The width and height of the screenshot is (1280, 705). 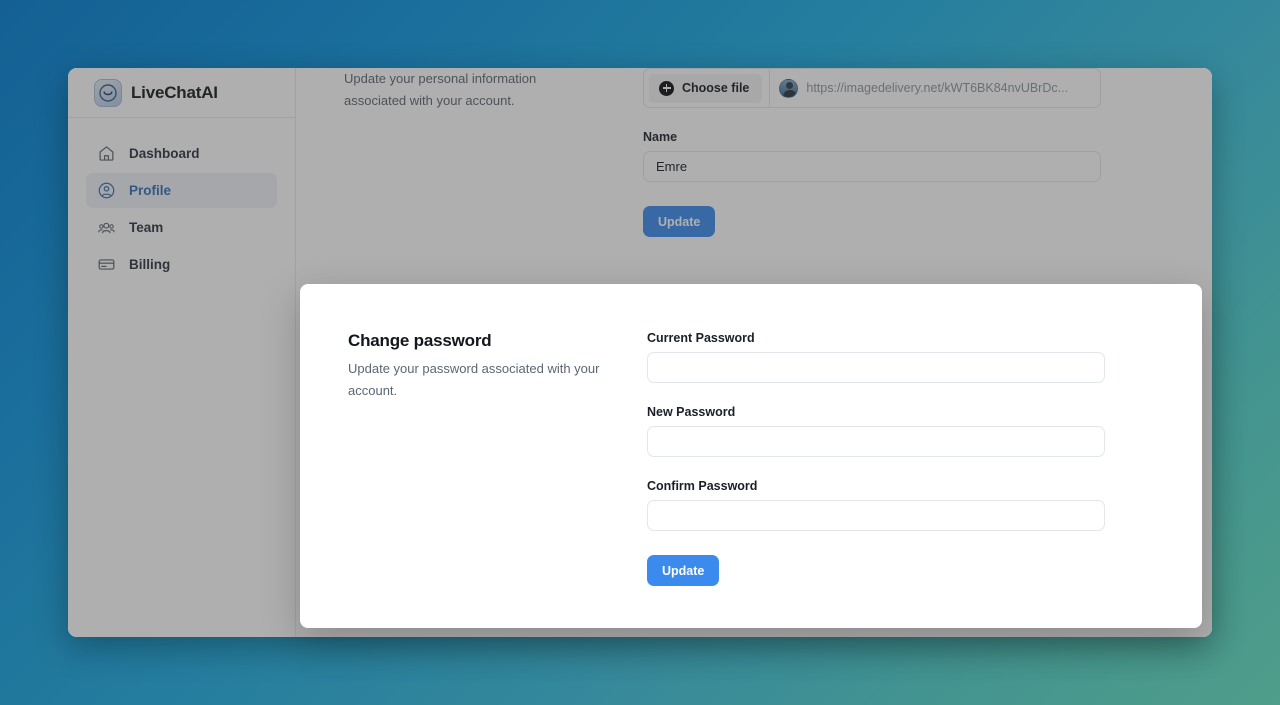 I want to click on confirm-password-label: Confirm Password, so click(x=702, y=486).